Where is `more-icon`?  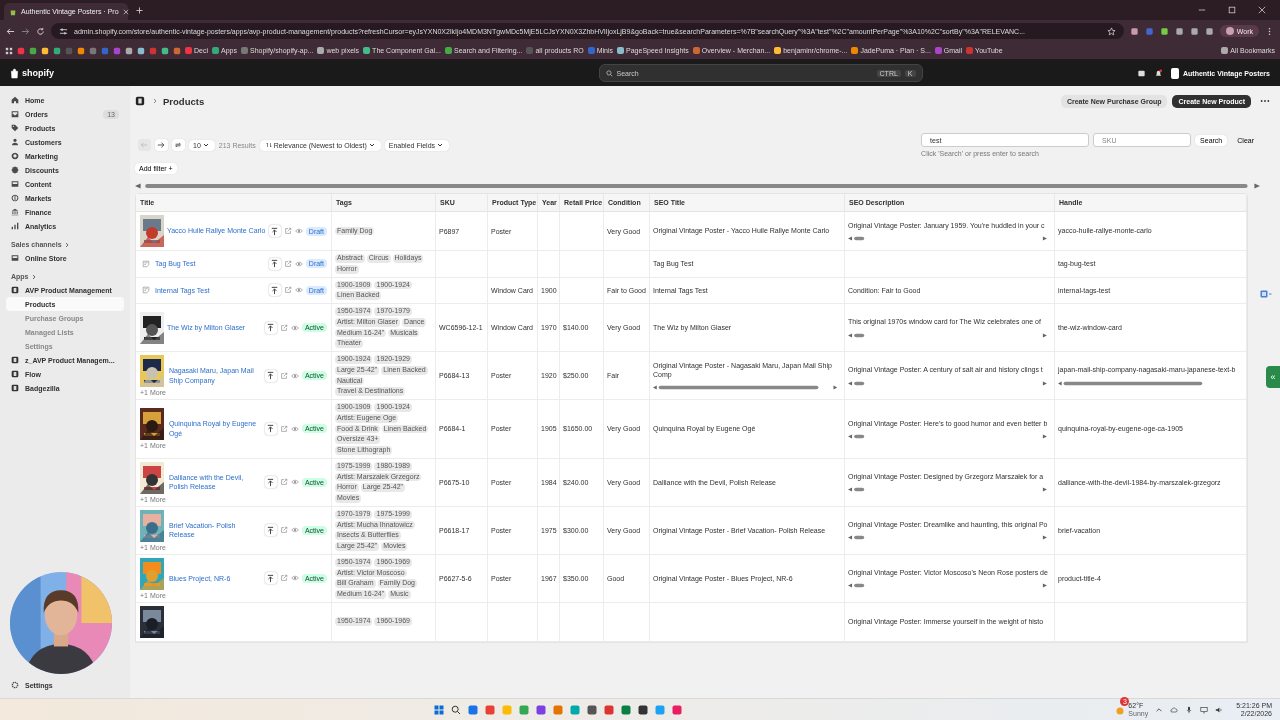
more-icon is located at coordinates (1265, 101).